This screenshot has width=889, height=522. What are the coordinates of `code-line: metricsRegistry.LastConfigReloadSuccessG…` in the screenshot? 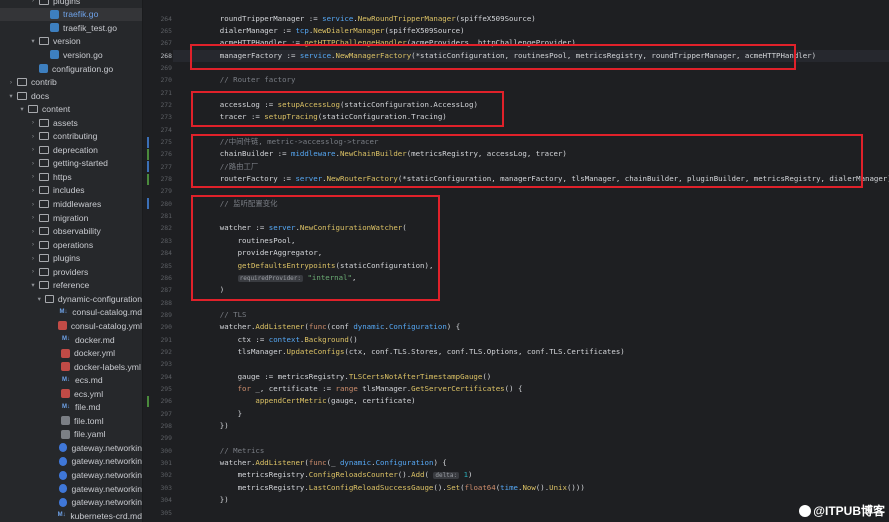 It's located at (393, 488).